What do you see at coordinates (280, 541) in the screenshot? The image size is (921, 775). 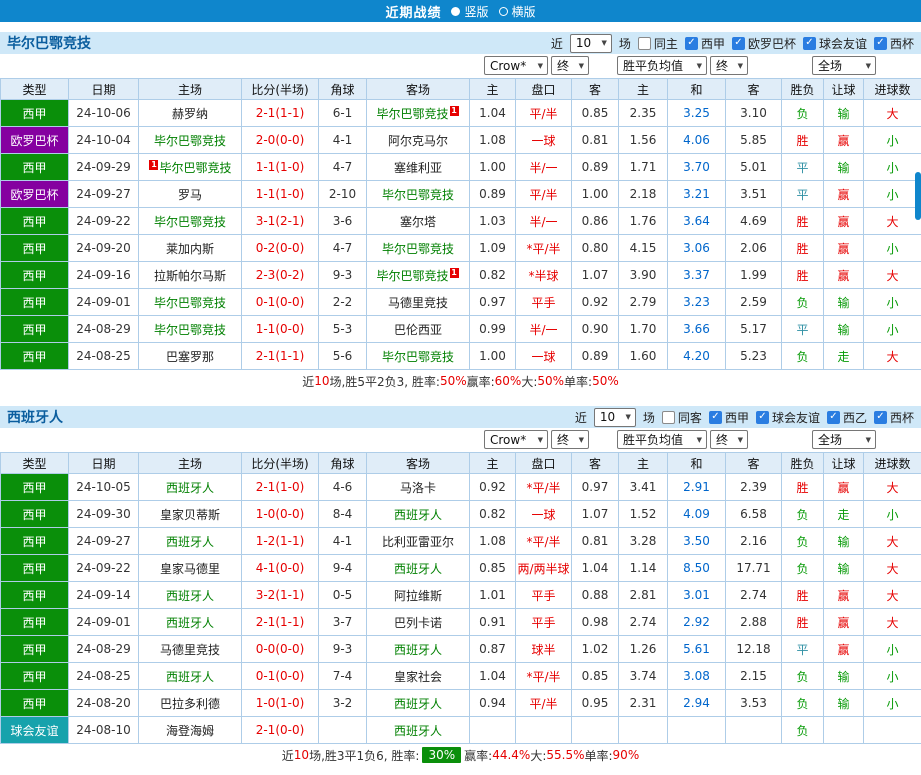 I see `score-link: 1-2(1-1)` at bounding box center [280, 541].